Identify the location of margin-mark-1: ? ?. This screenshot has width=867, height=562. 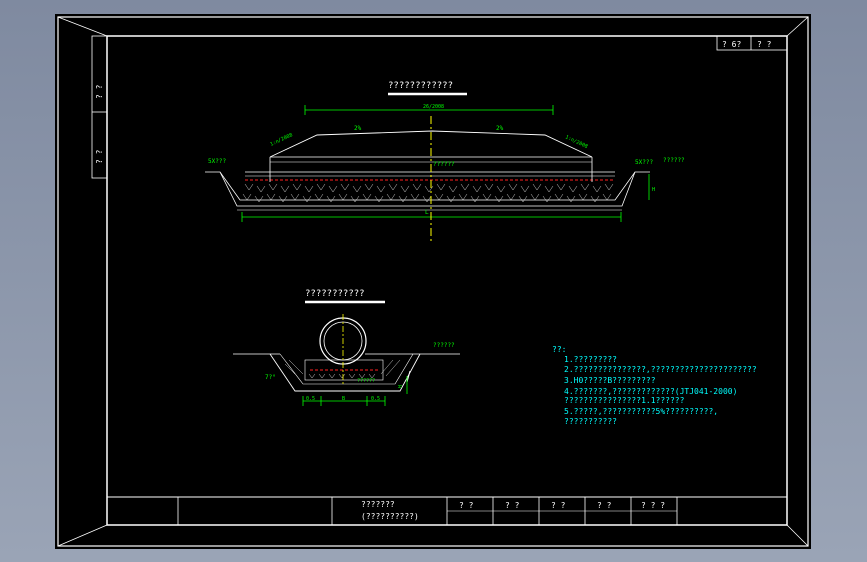
(99, 91).